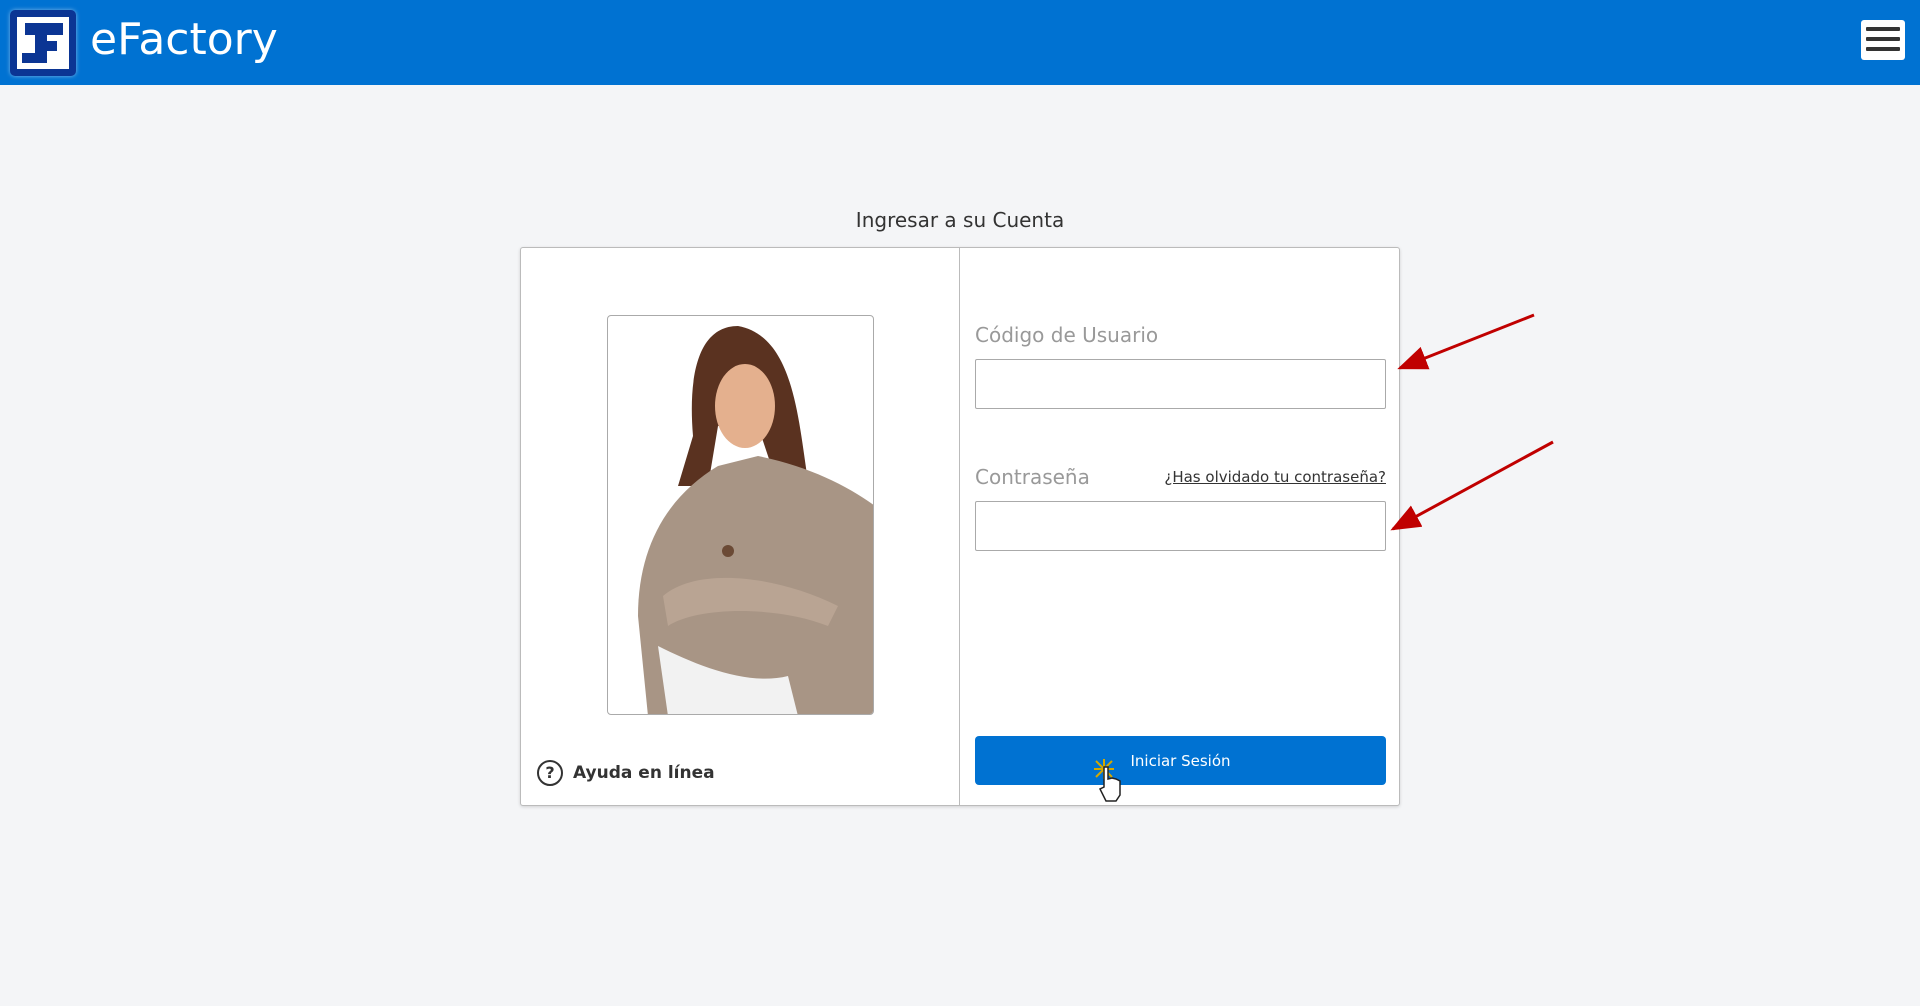 The width and height of the screenshot is (1920, 1006). What do you see at coordinates (1883, 40) in the screenshot?
I see `hamburger-menu-icon` at bounding box center [1883, 40].